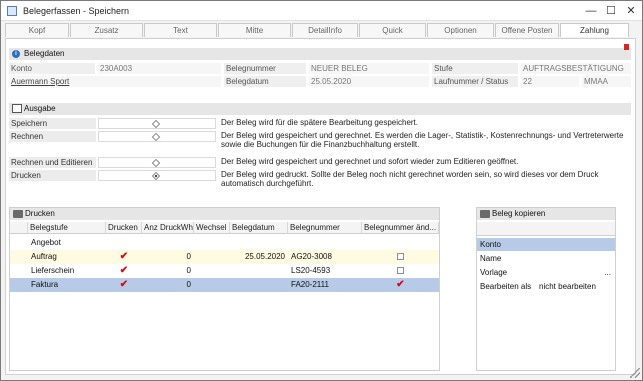 Image resolution: width=643 pixels, height=381 pixels. Describe the element at coordinates (224, 257) in the screenshot. I see `table-row: Auftrag ✔ 0 25.05.2020 AG20-3008` at that location.